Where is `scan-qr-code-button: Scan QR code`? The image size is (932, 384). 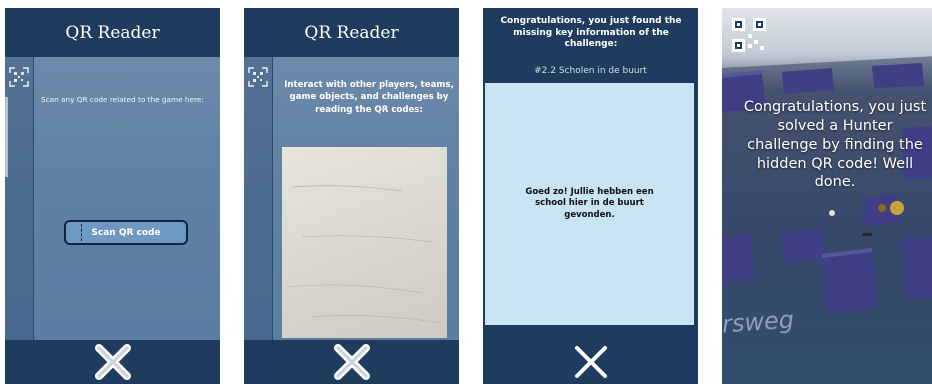 scan-qr-code-button: Scan QR code is located at coordinates (126, 232).